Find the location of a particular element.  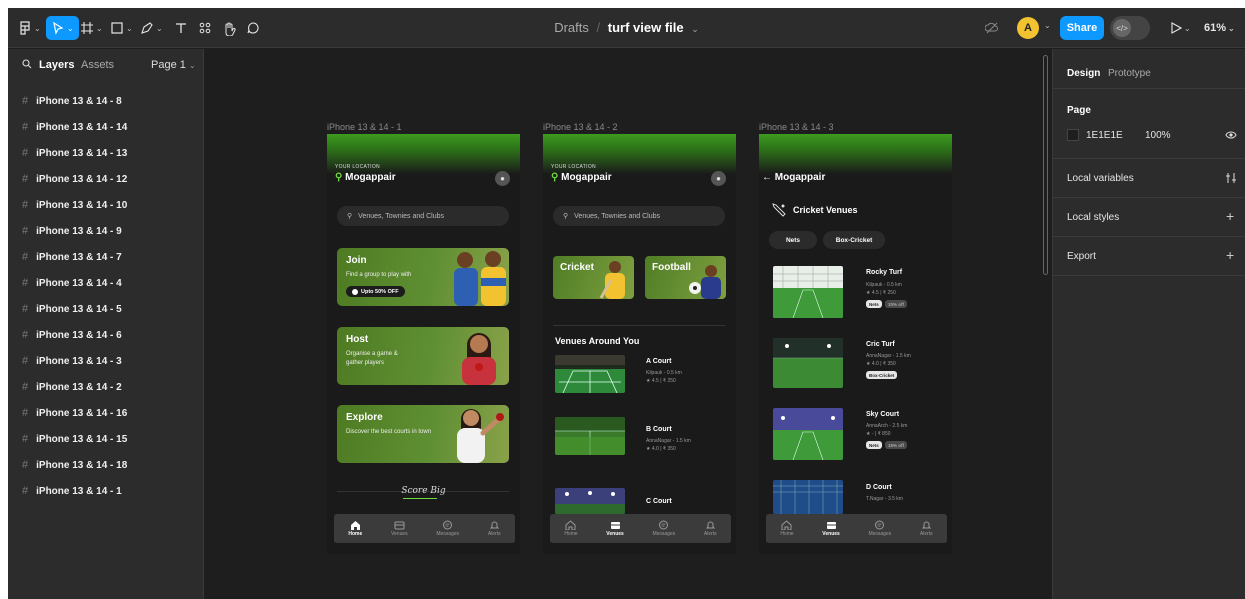

page-selector: Page 1 ⌄ is located at coordinates (173, 65).